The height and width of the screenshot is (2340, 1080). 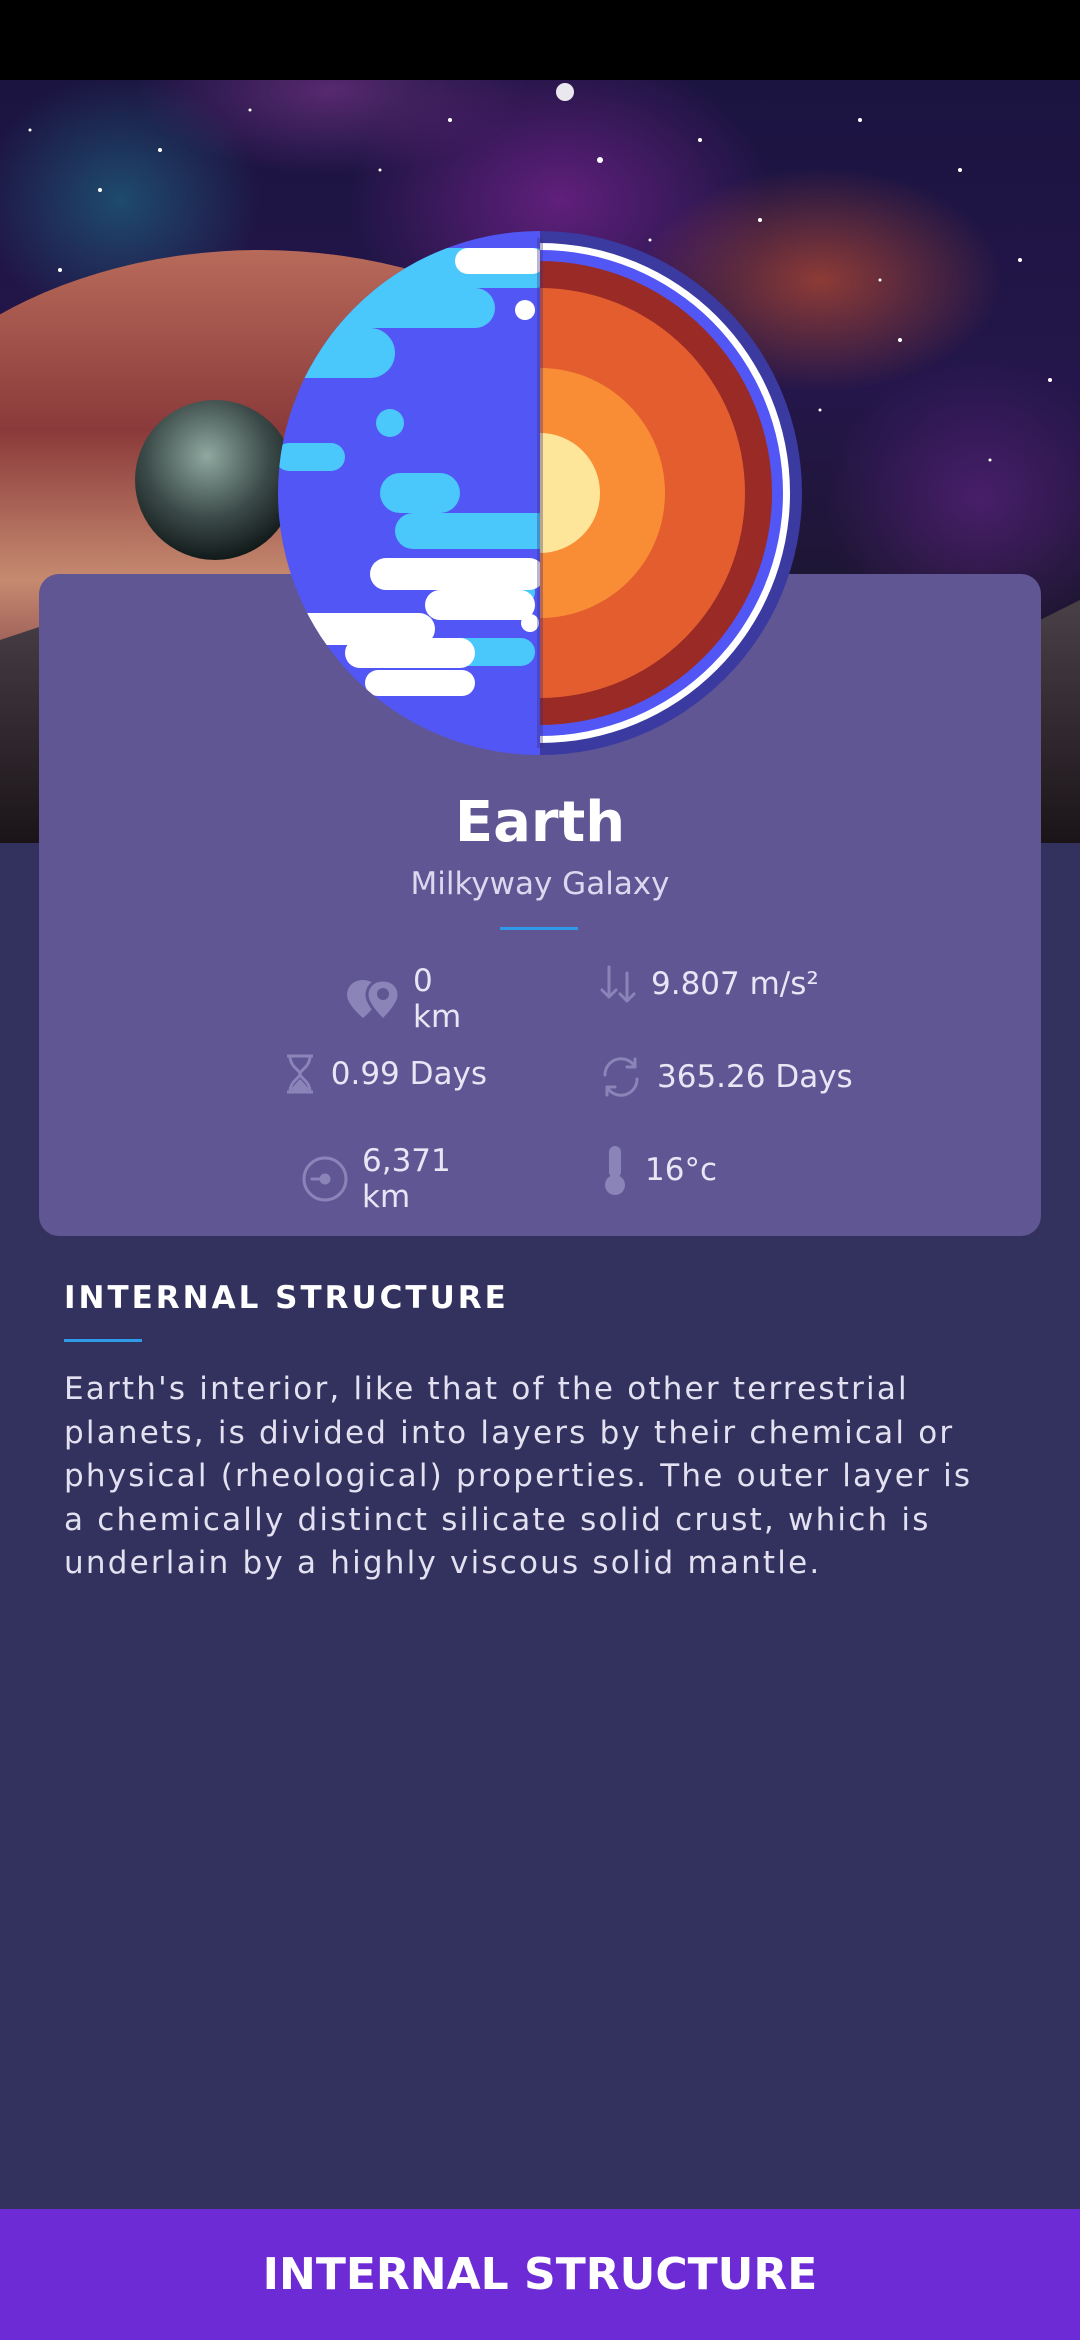 I want to click on stat-value: 0 km, so click(x=437, y=999).